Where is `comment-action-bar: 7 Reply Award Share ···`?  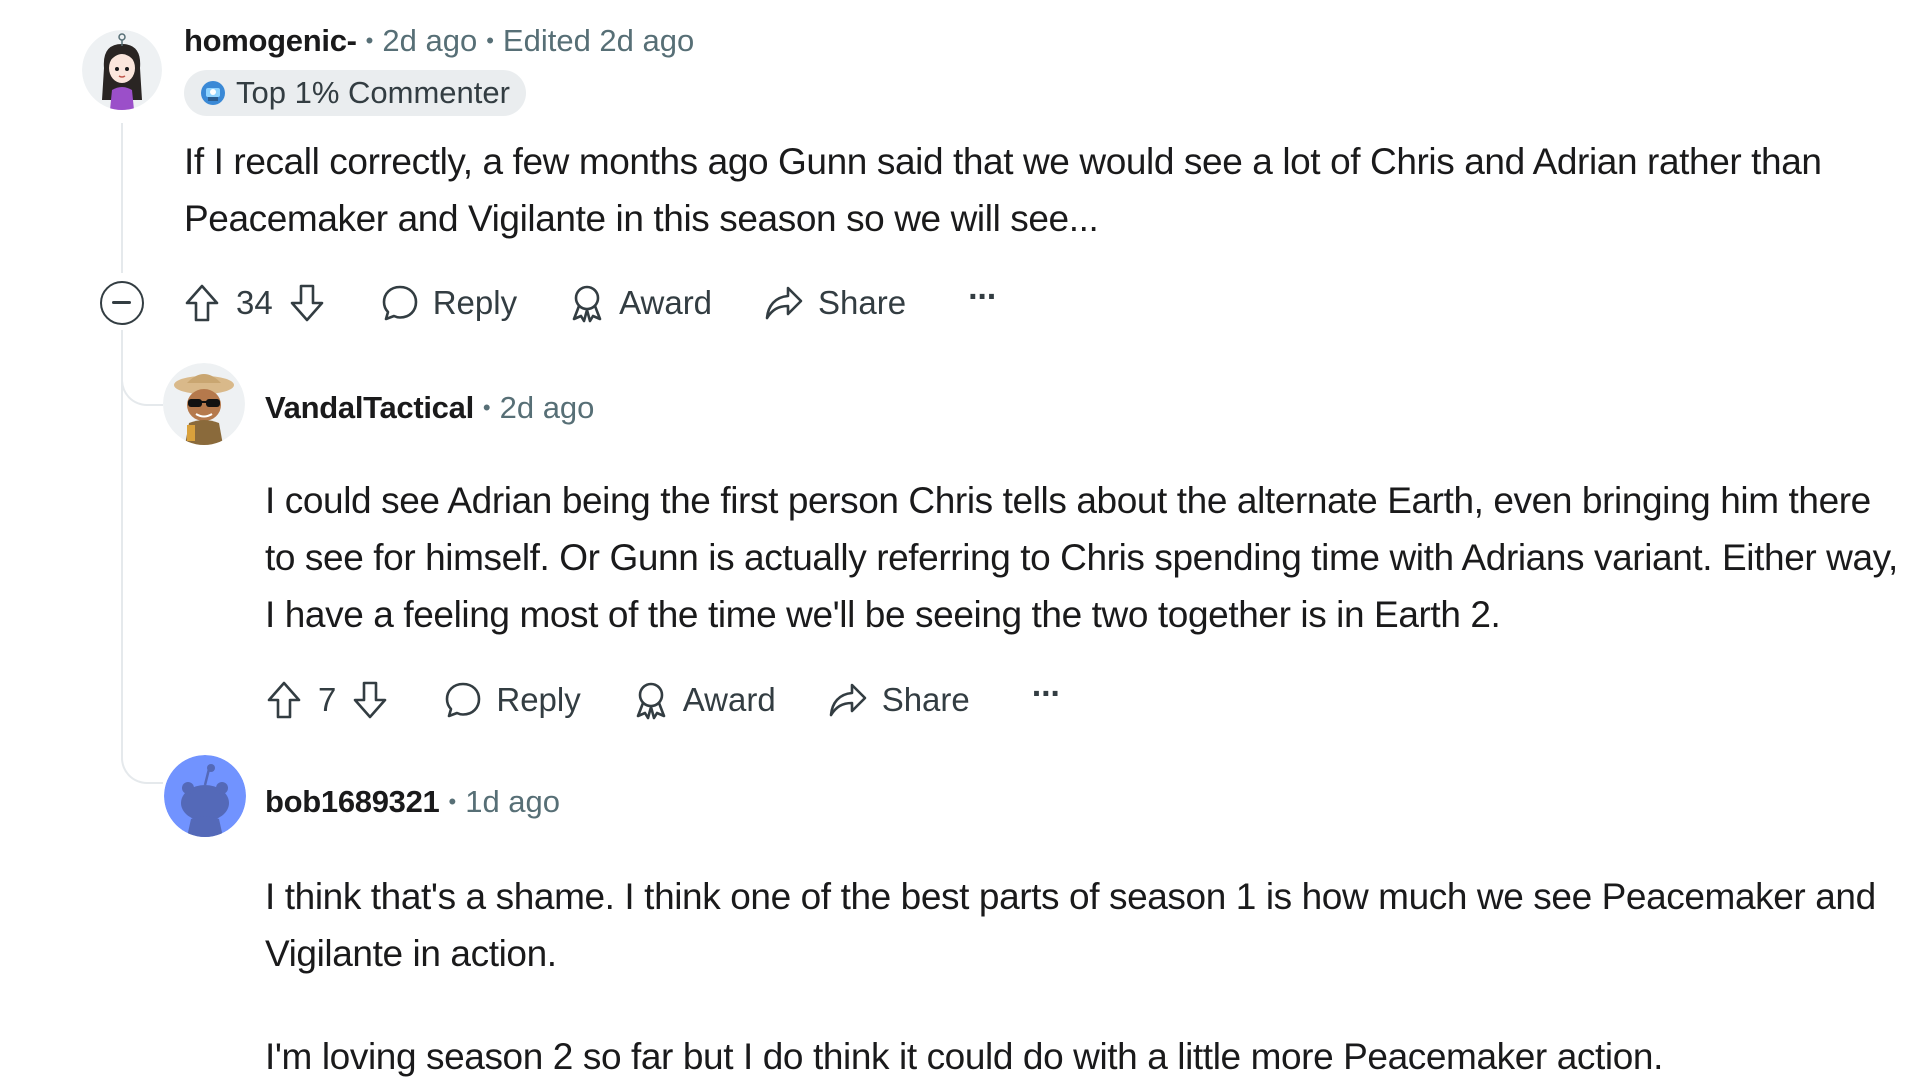
comment-action-bar: 7 Reply Award Share ··· is located at coordinates (662, 700).